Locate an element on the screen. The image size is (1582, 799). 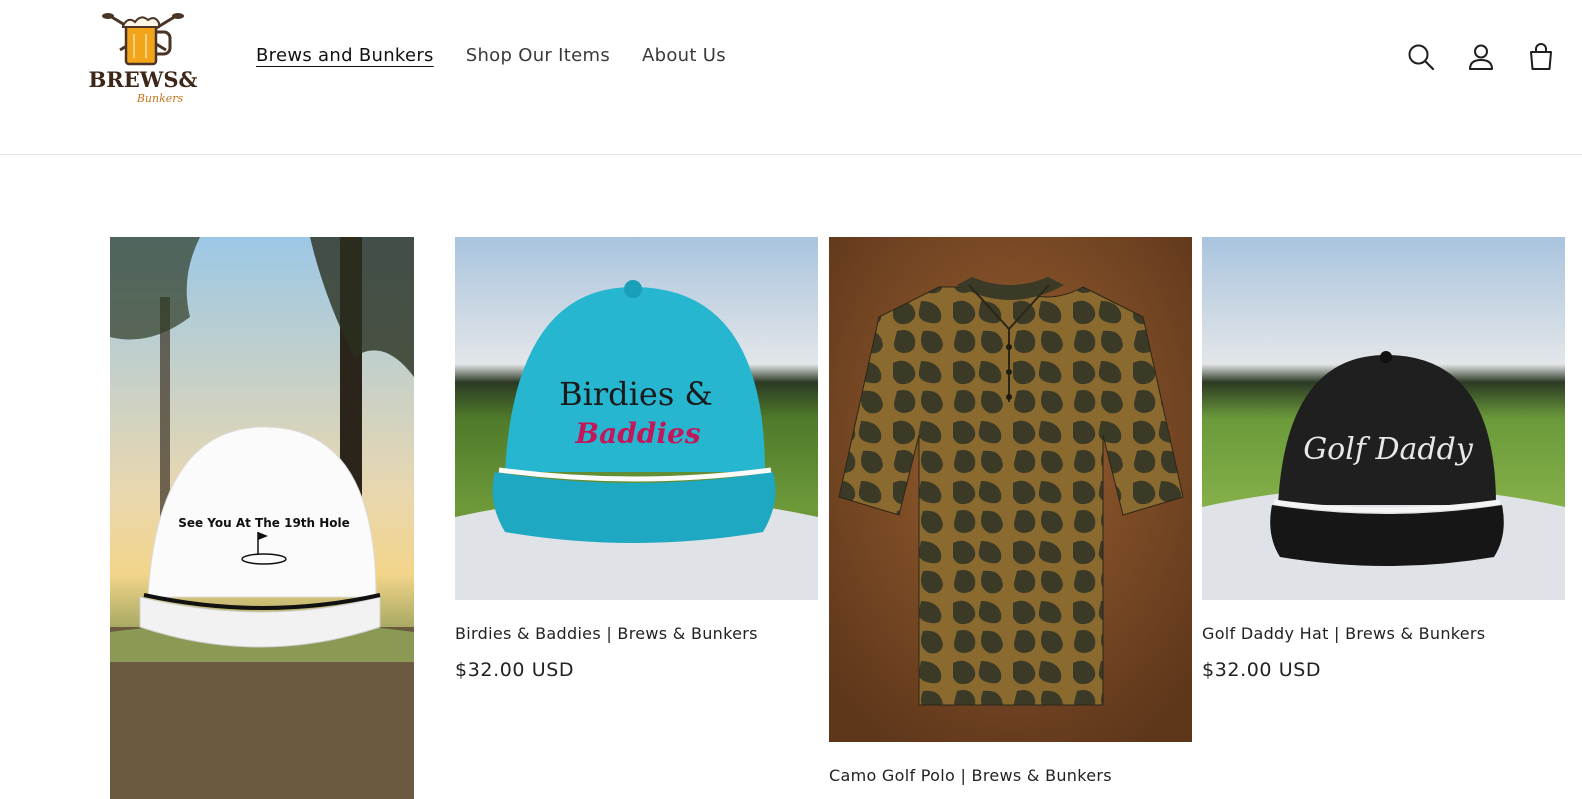
hat-text: Golf Daddy is located at coordinates (1388, 449).